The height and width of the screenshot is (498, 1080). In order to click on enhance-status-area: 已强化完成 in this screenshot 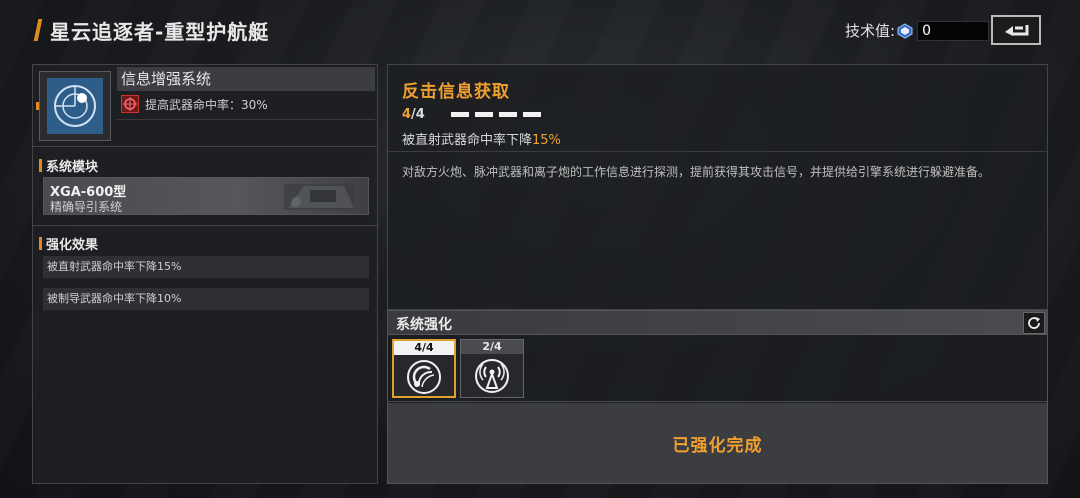, I will do `click(717, 443)`.